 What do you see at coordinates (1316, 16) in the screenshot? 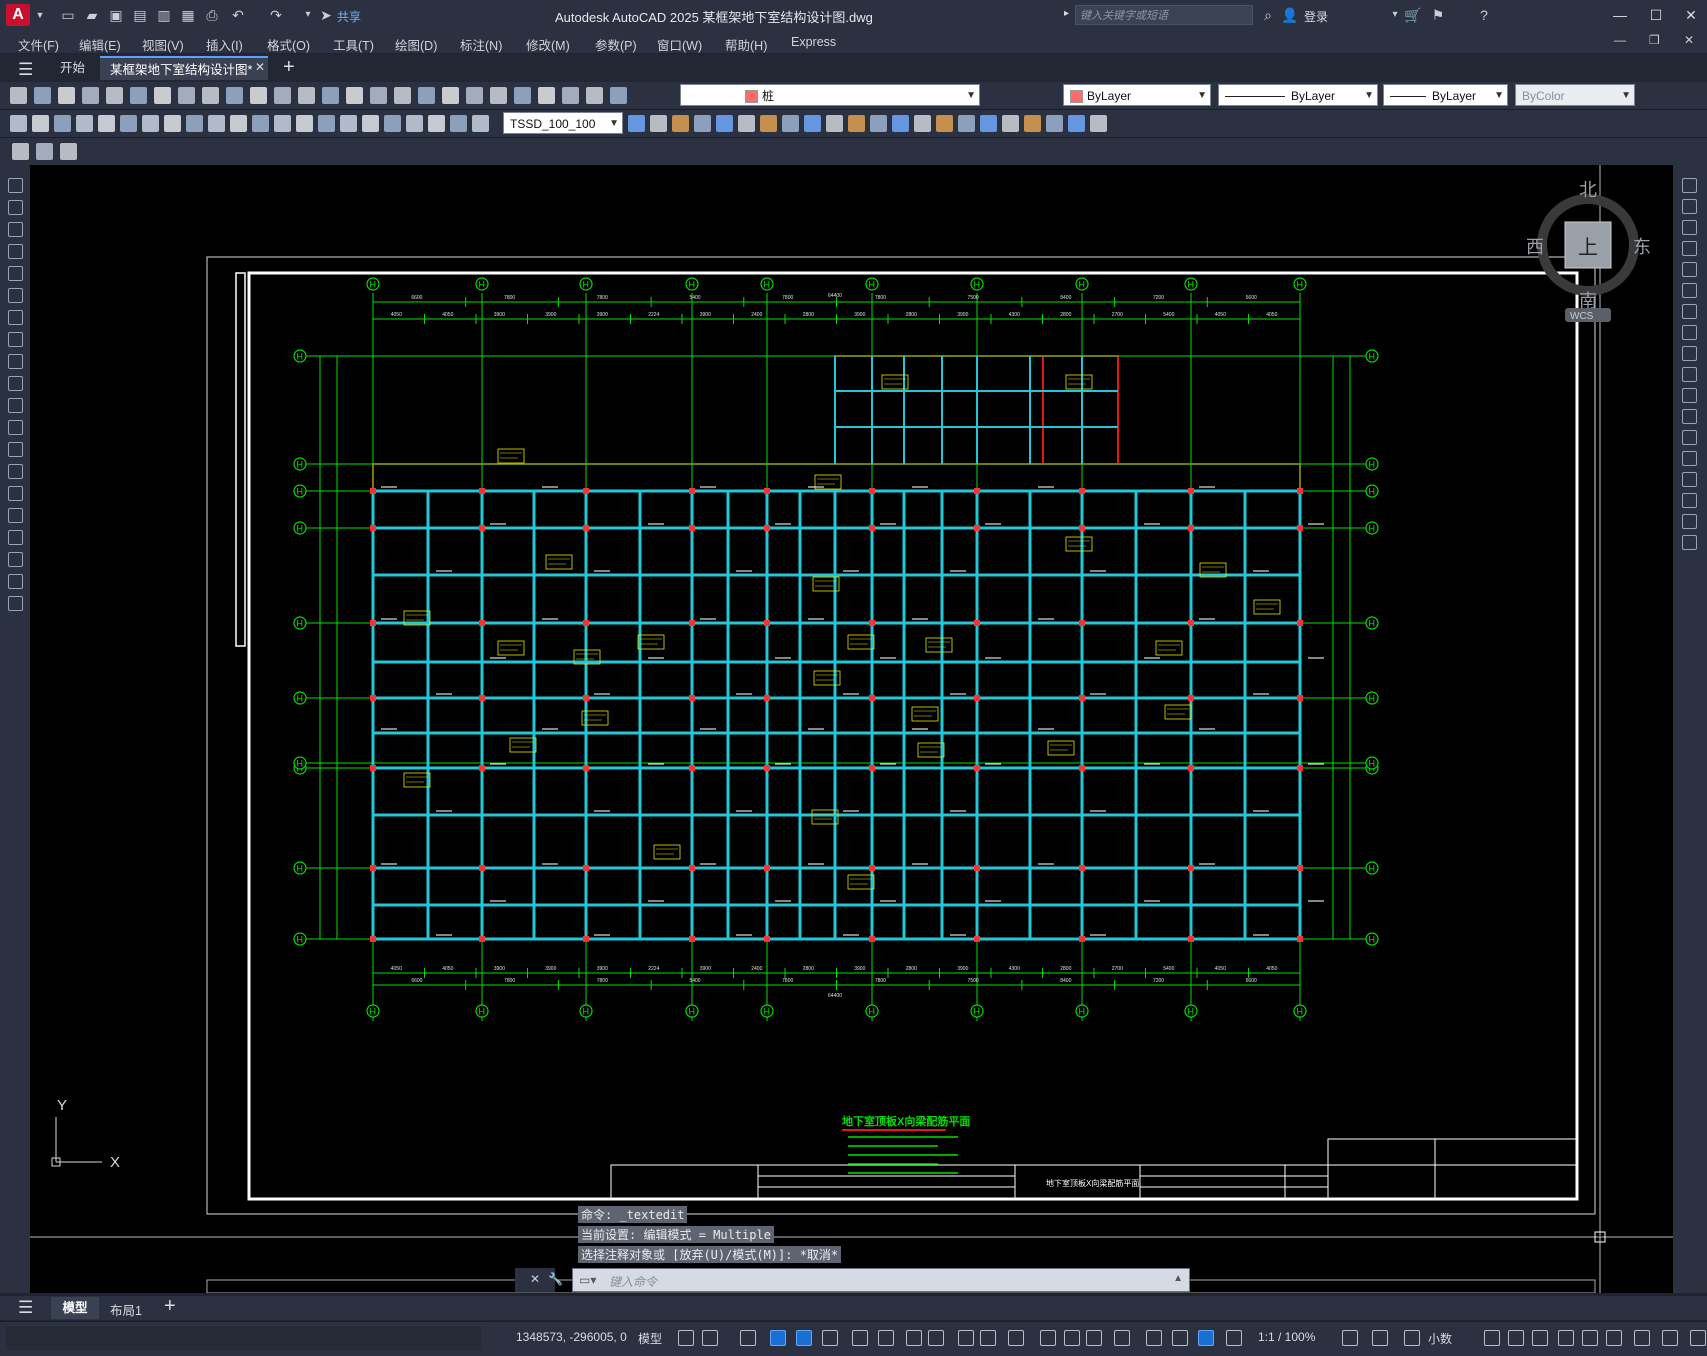
I see `login-button: 登录` at bounding box center [1316, 16].